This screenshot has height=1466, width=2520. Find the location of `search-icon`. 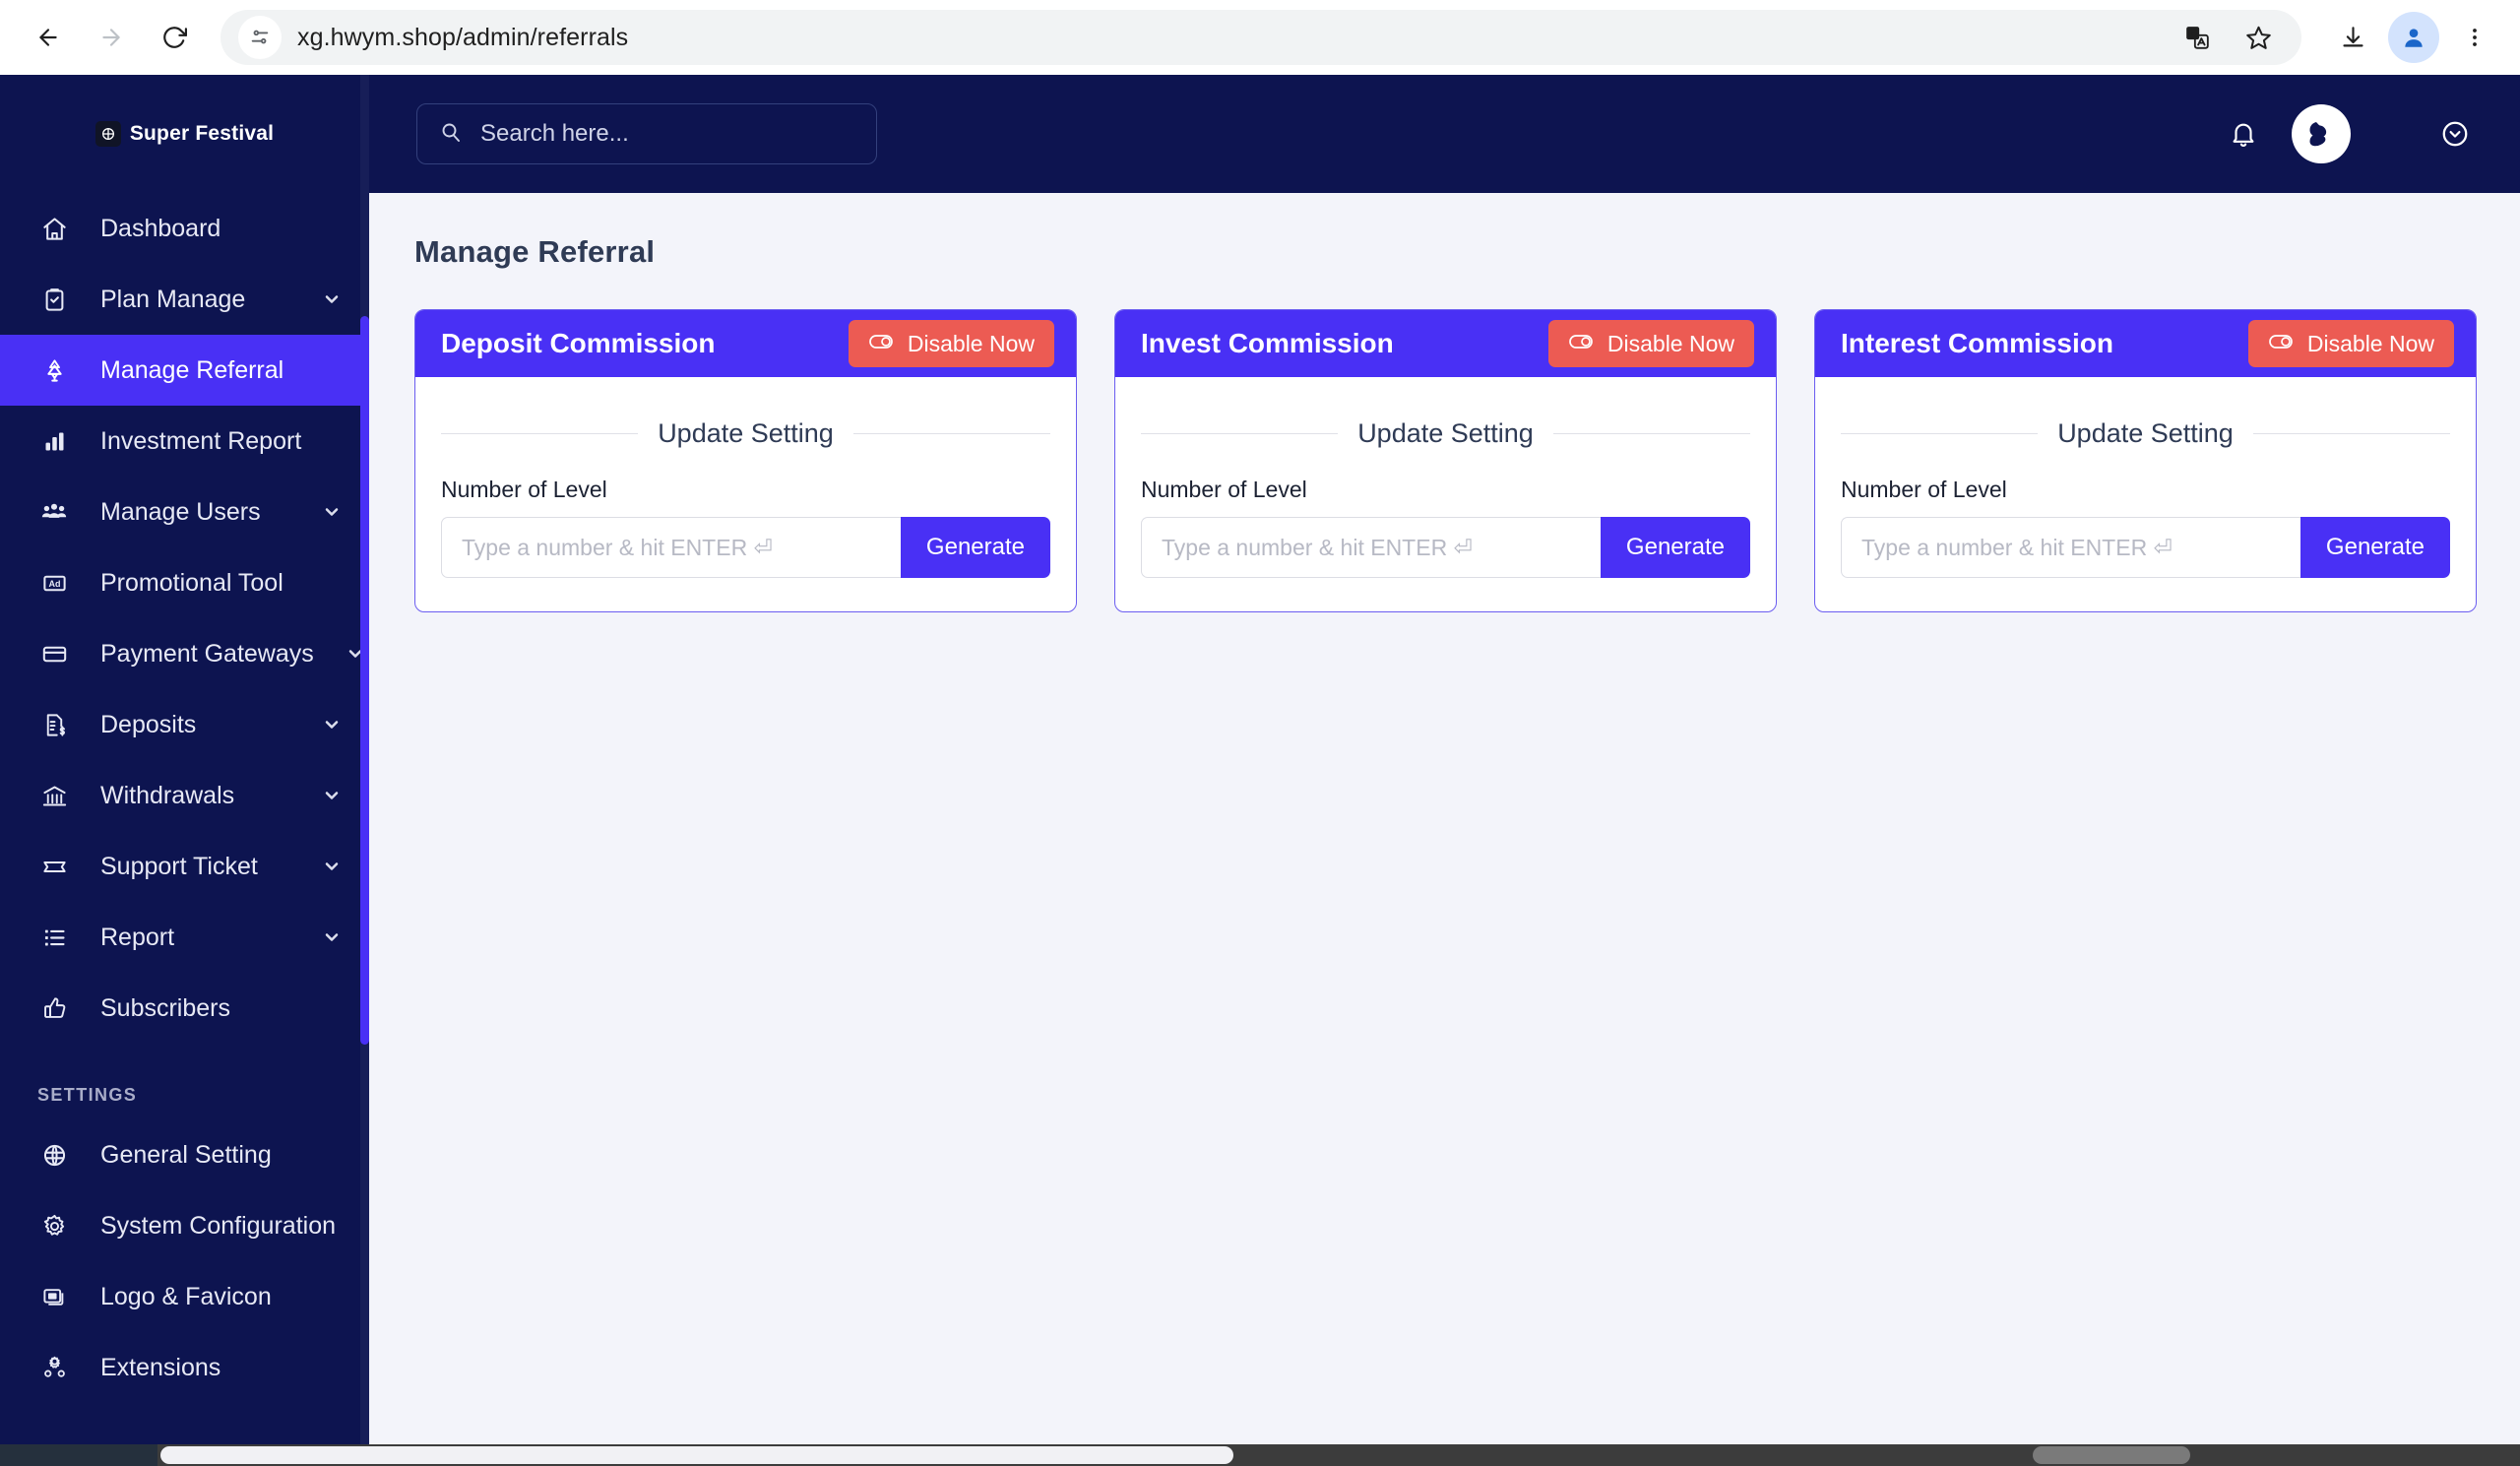

search-icon is located at coordinates (451, 135).